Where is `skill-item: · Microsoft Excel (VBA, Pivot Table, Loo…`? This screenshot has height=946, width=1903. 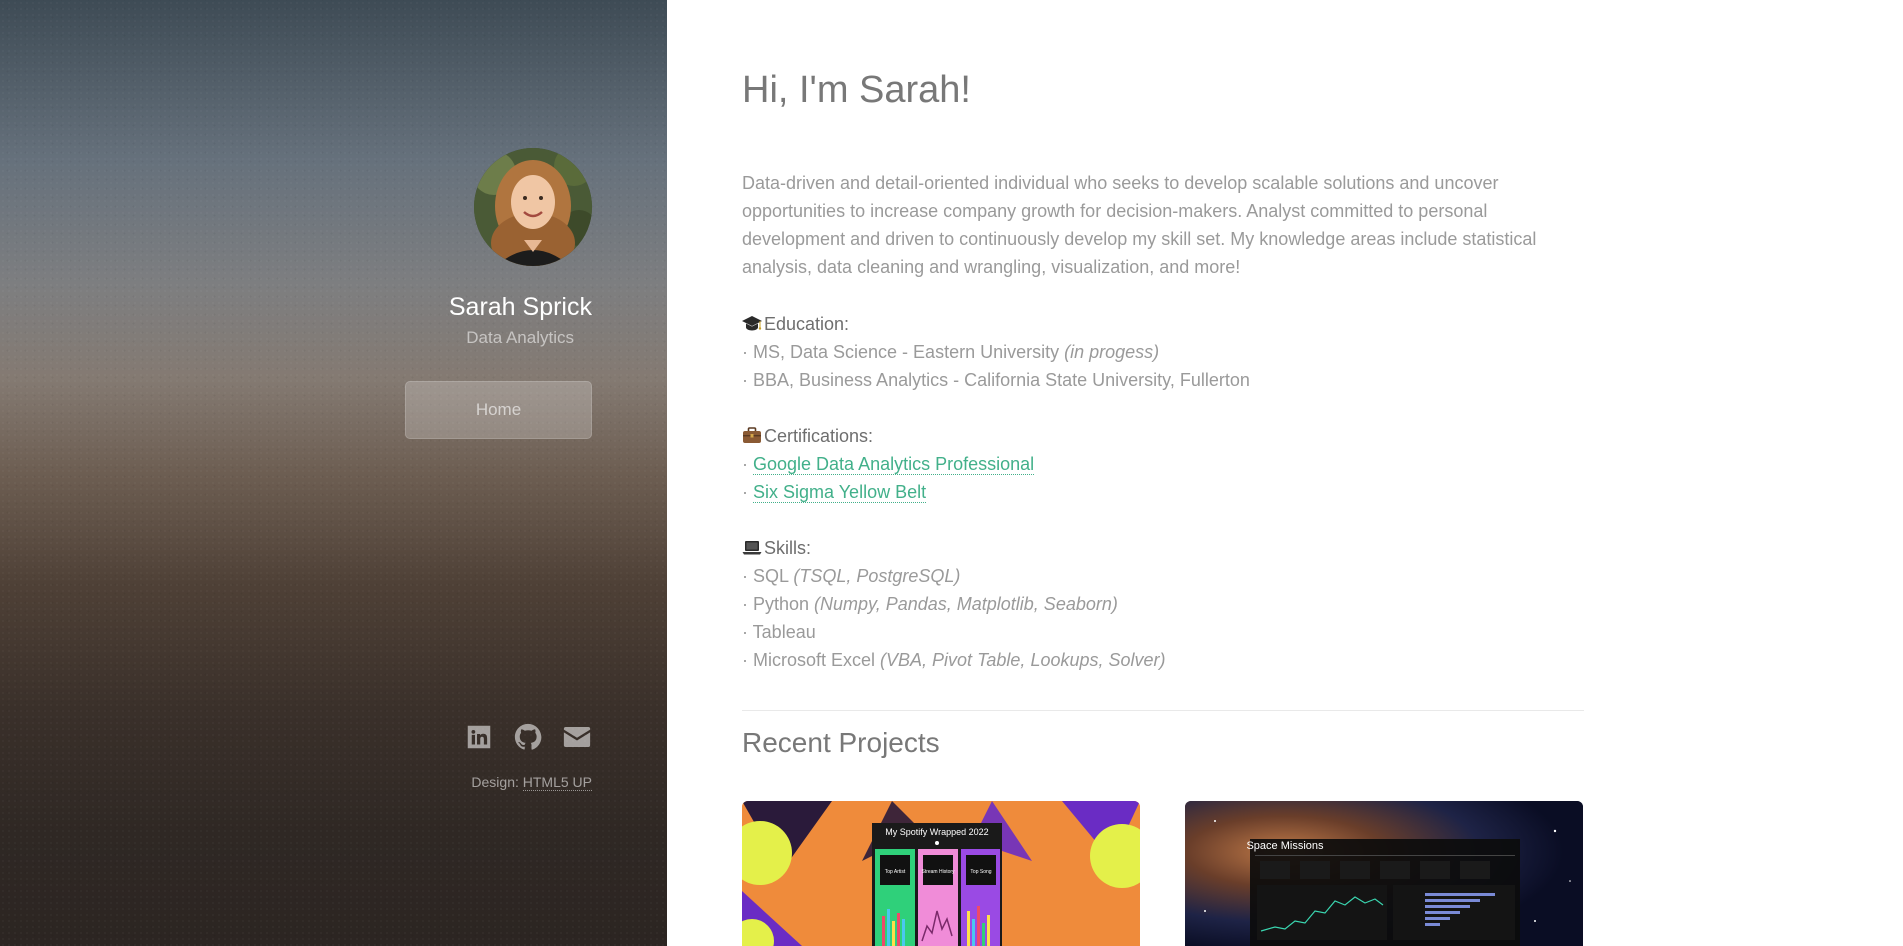 skill-item: · Microsoft Excel (VBA, Pivot Table, Loo… is located at coordinates (1163, 660).